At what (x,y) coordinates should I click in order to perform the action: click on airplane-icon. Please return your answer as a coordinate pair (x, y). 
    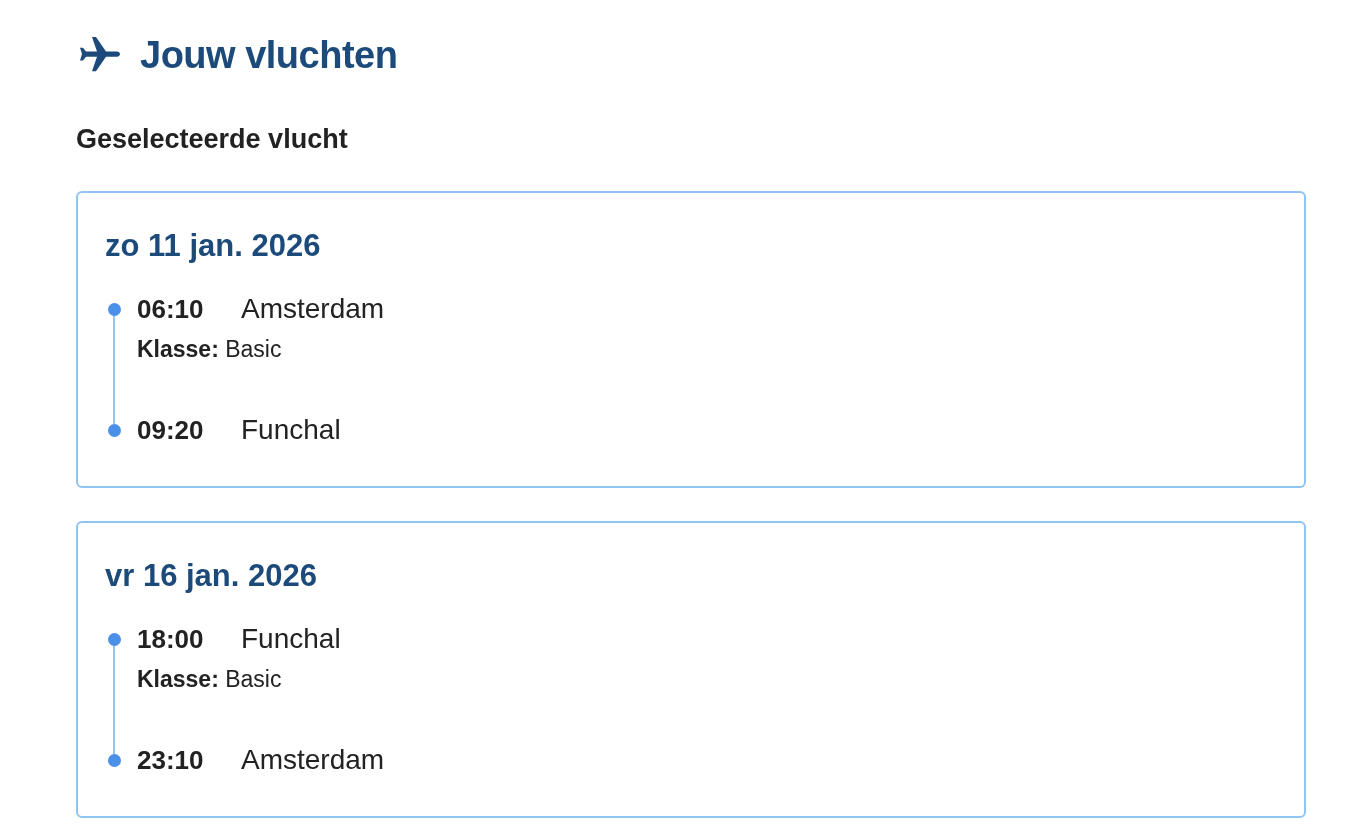
    Looking at the image, I should click on (100, 55).